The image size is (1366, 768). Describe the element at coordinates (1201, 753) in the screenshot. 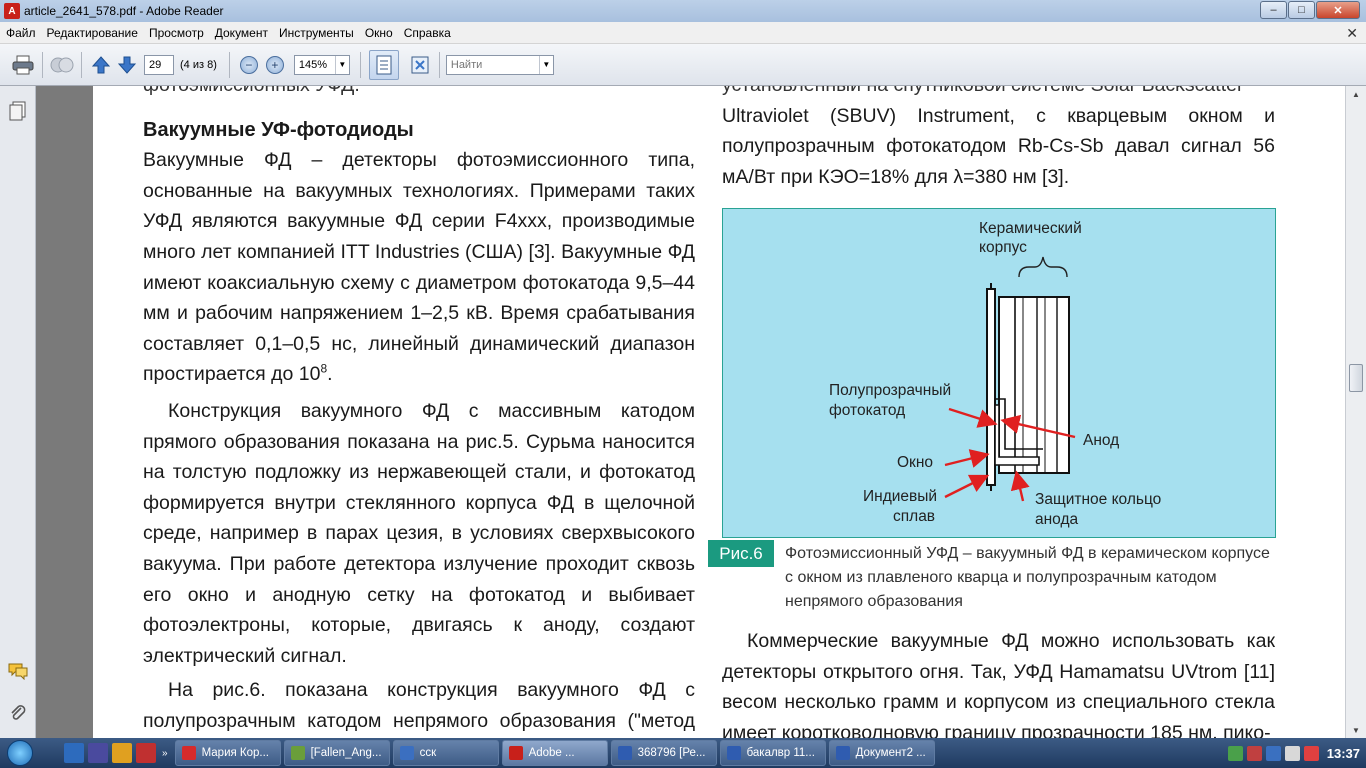

I see `system-tray: 13:37` at that location.